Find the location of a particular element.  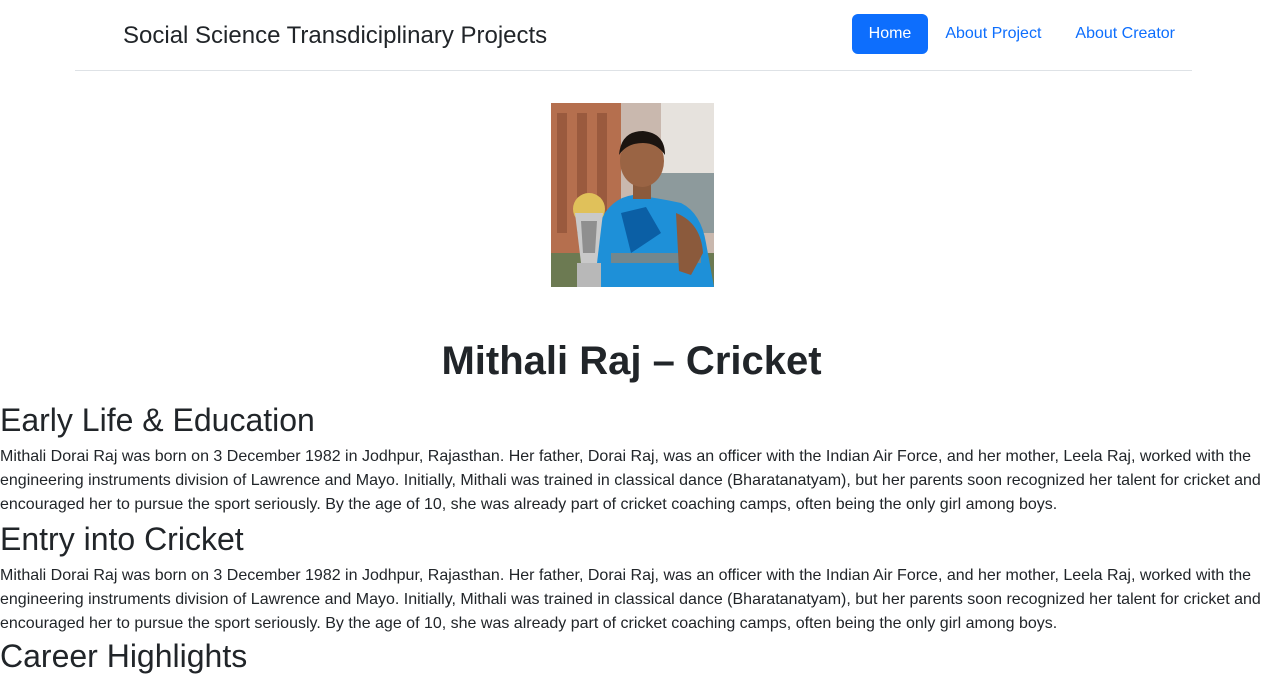

profile-photo is located at coordinates (632, 195).